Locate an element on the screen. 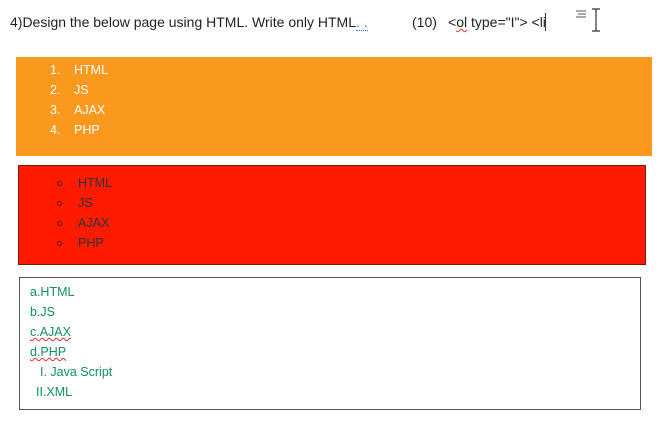 Image resolution: width=663 pixels, height=430 pixels. list-item: HTML is located at coordinates (84, 183).